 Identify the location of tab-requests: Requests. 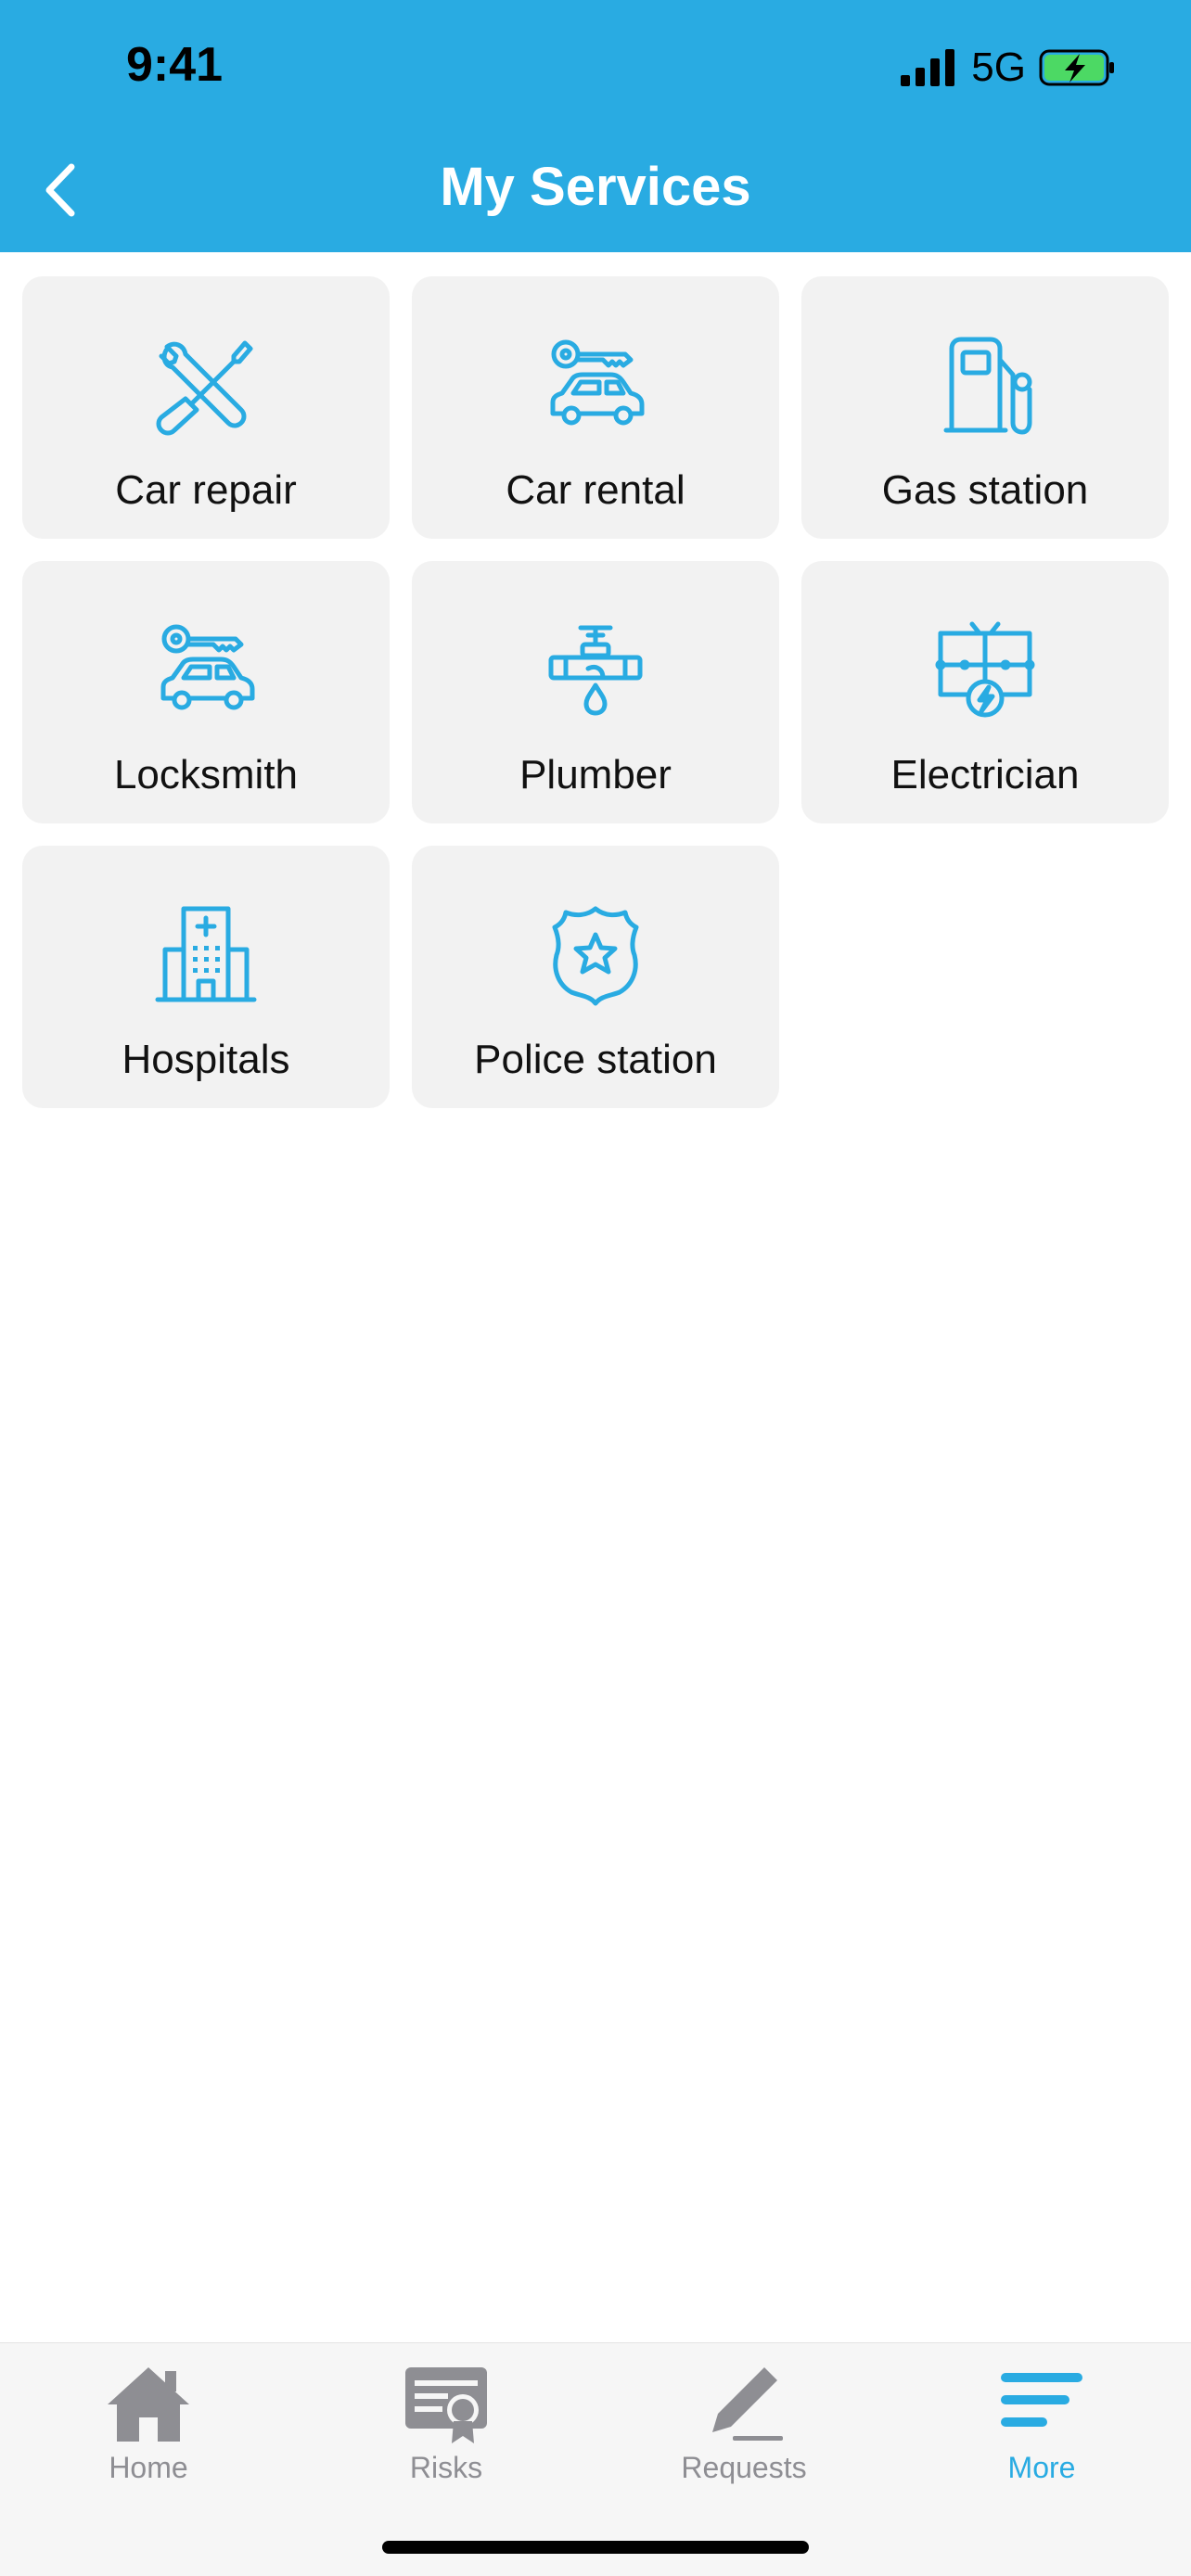
(744, 2432).